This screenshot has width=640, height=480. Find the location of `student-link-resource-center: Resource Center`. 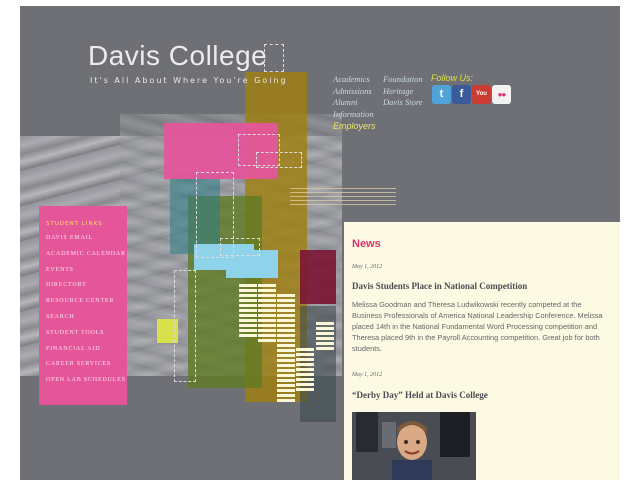

student-link-resource-center: Resource Center is located at coordinates (86, 306).